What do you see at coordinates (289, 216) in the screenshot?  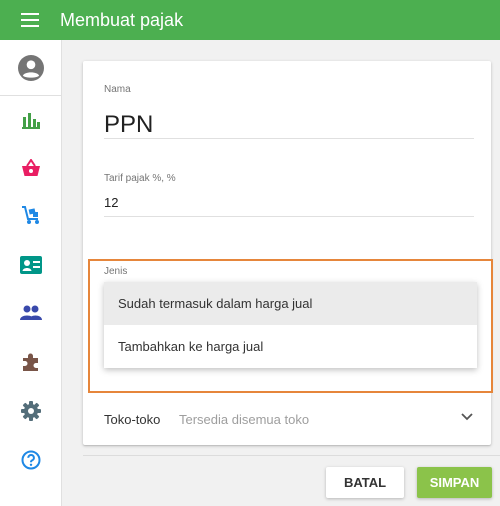 I see `rate-underline` at bounding box center [289, 216].